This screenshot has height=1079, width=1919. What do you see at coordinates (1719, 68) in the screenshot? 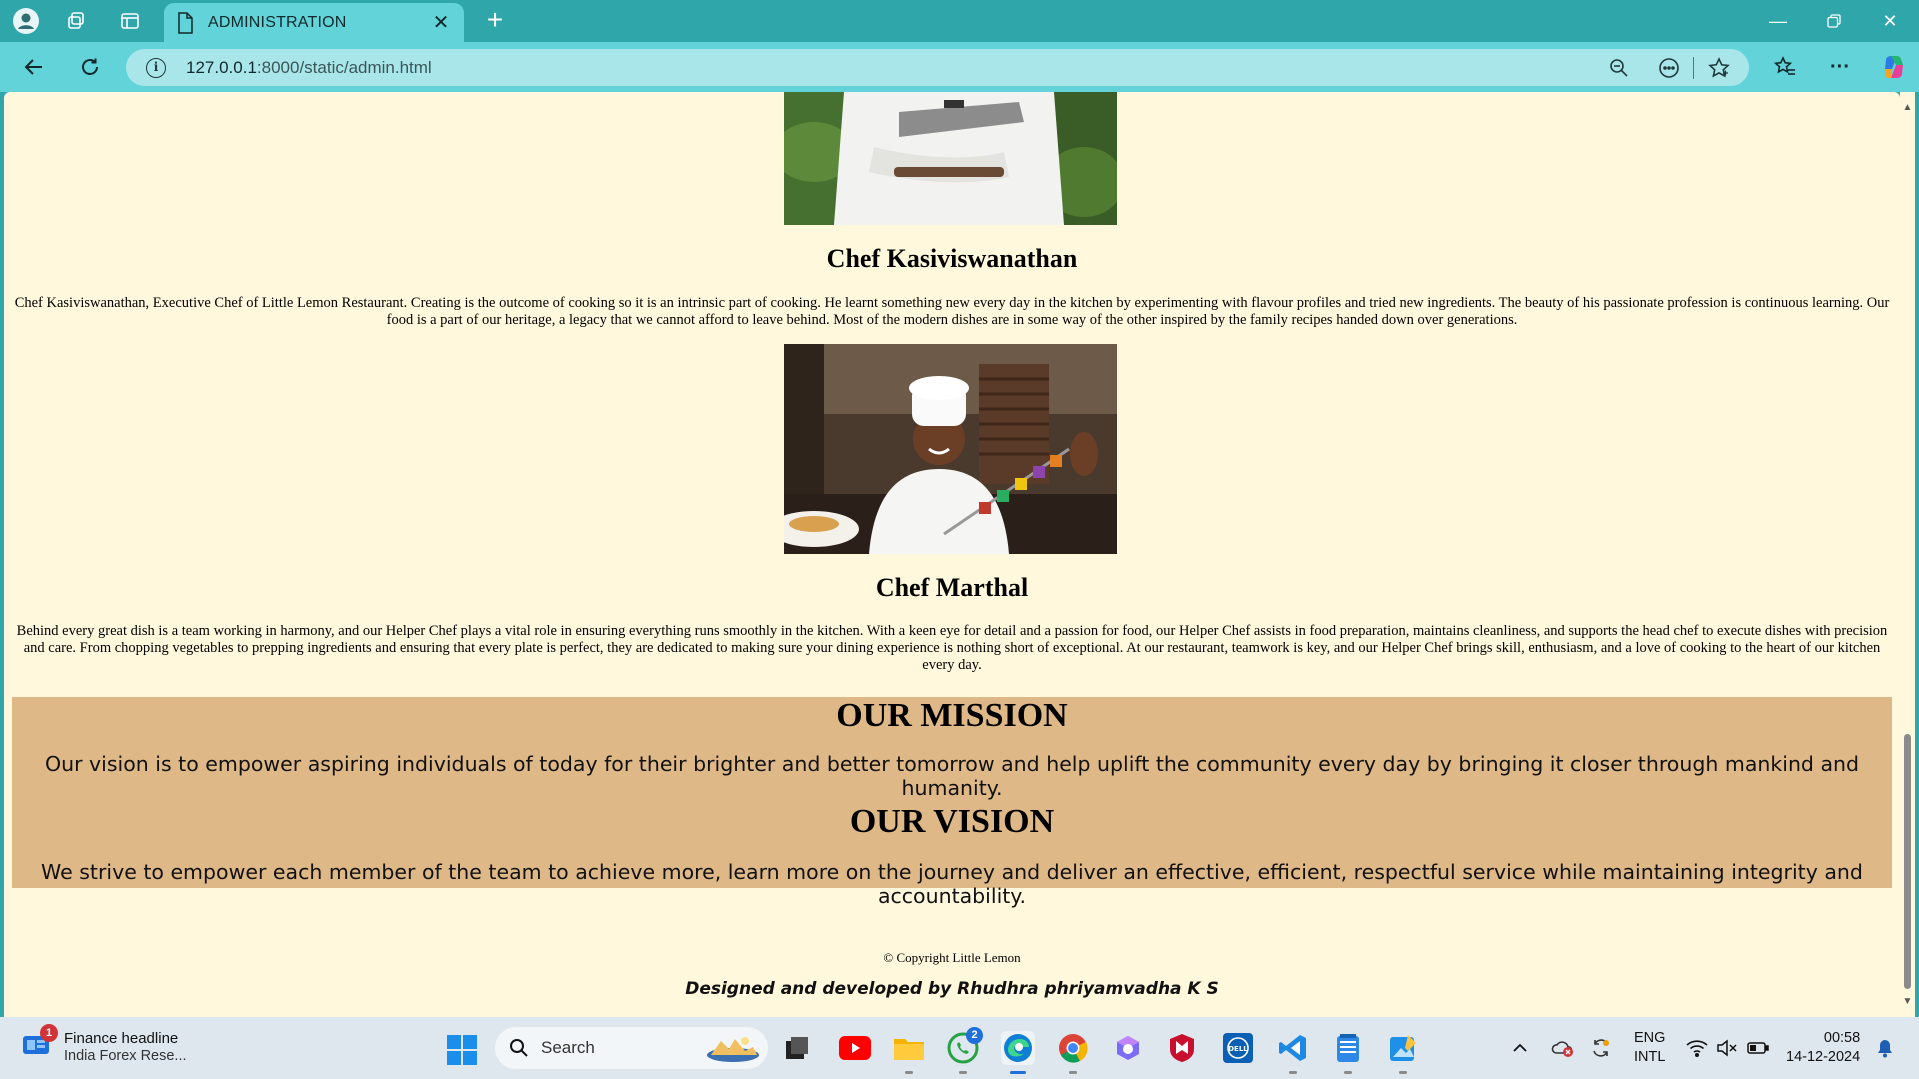
I see `favorite-star-icon` at bounding box center [1719, 68].